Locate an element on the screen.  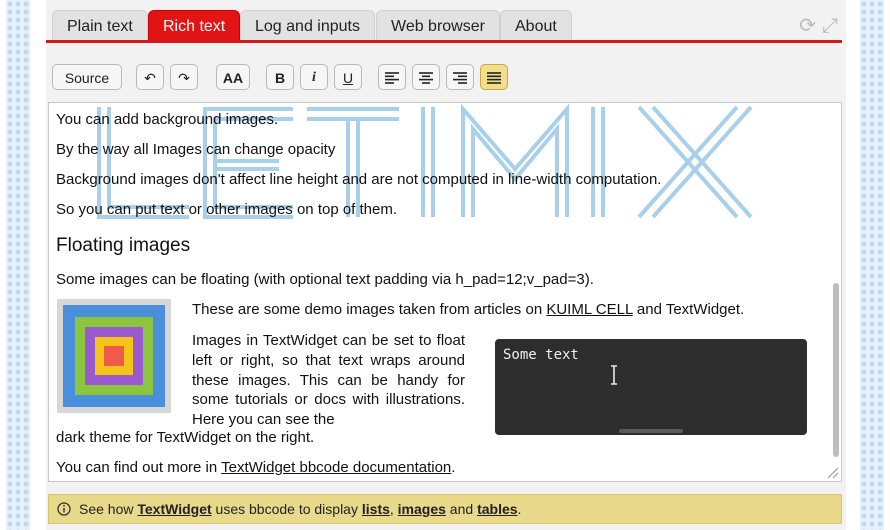
concentric-squares-image is located at coordinates (114, 356).